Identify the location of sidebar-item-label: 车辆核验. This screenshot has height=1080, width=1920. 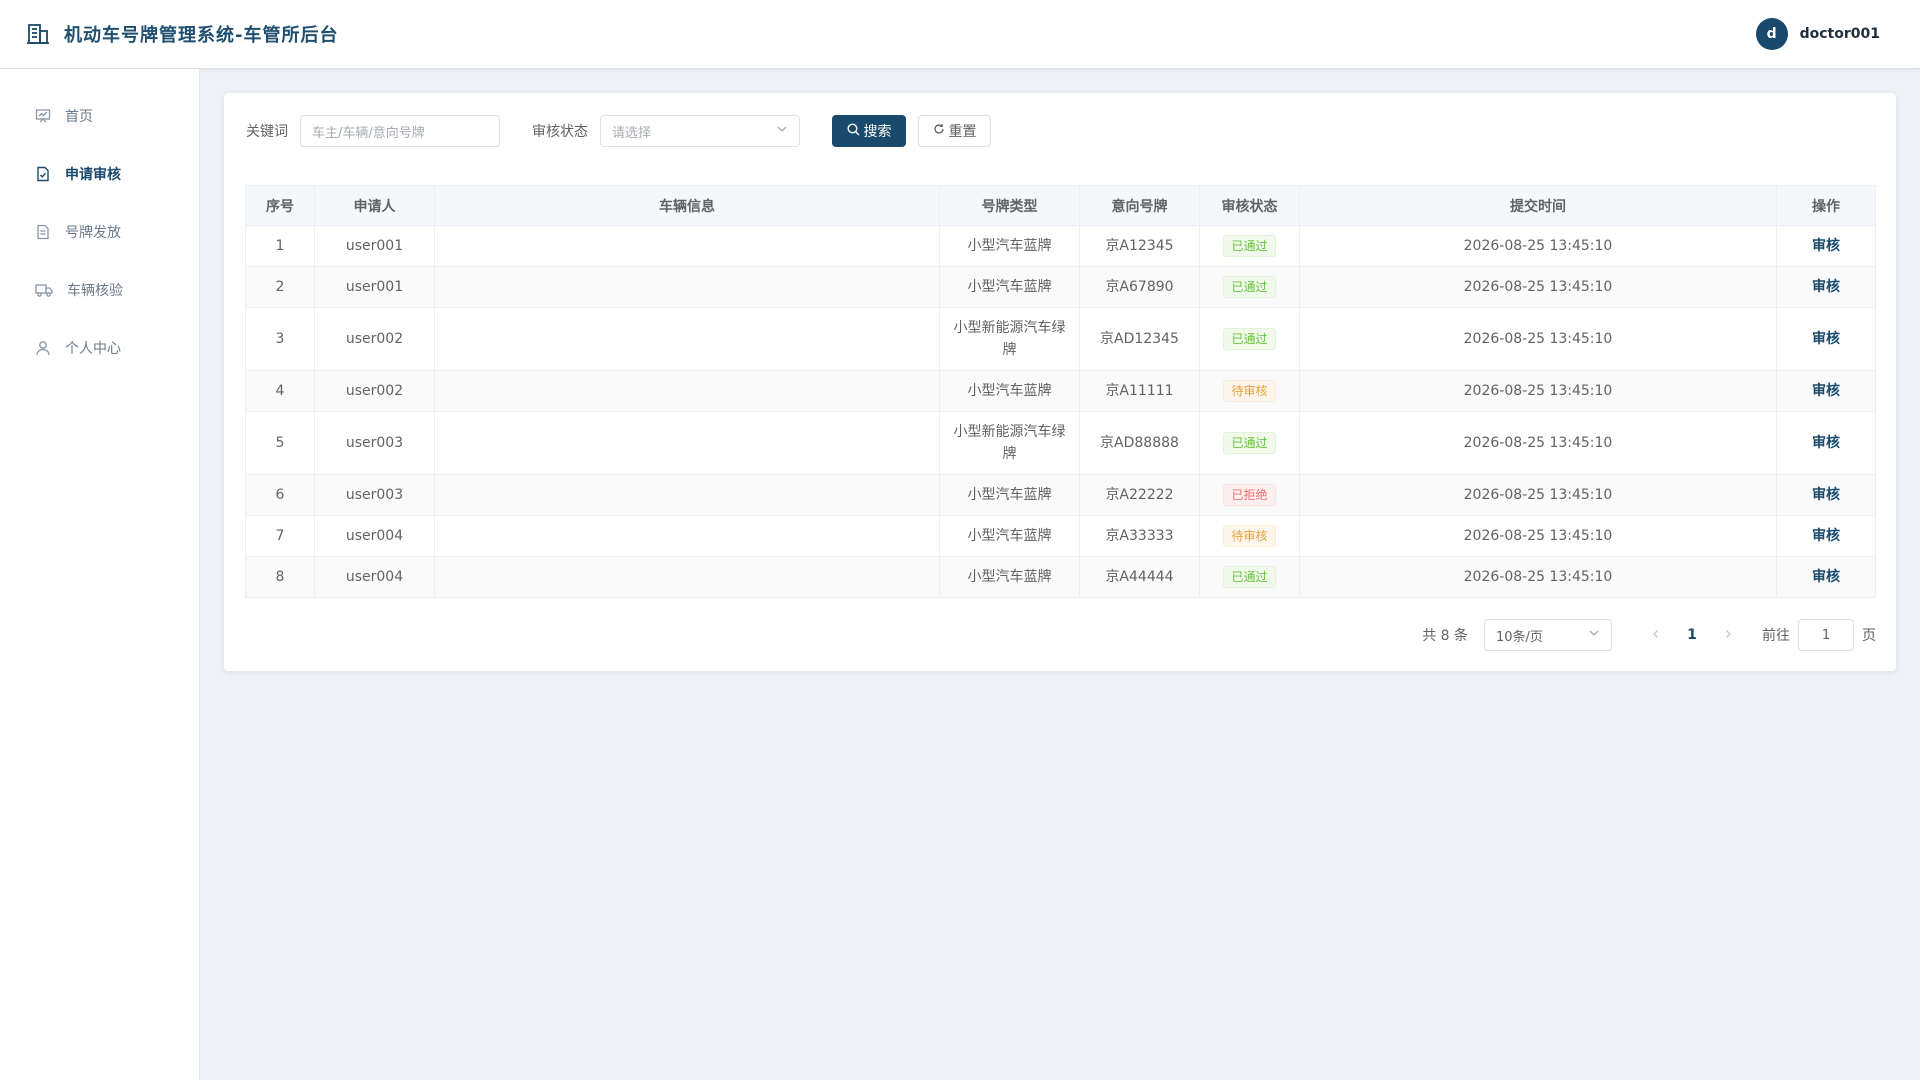
(95, 291).